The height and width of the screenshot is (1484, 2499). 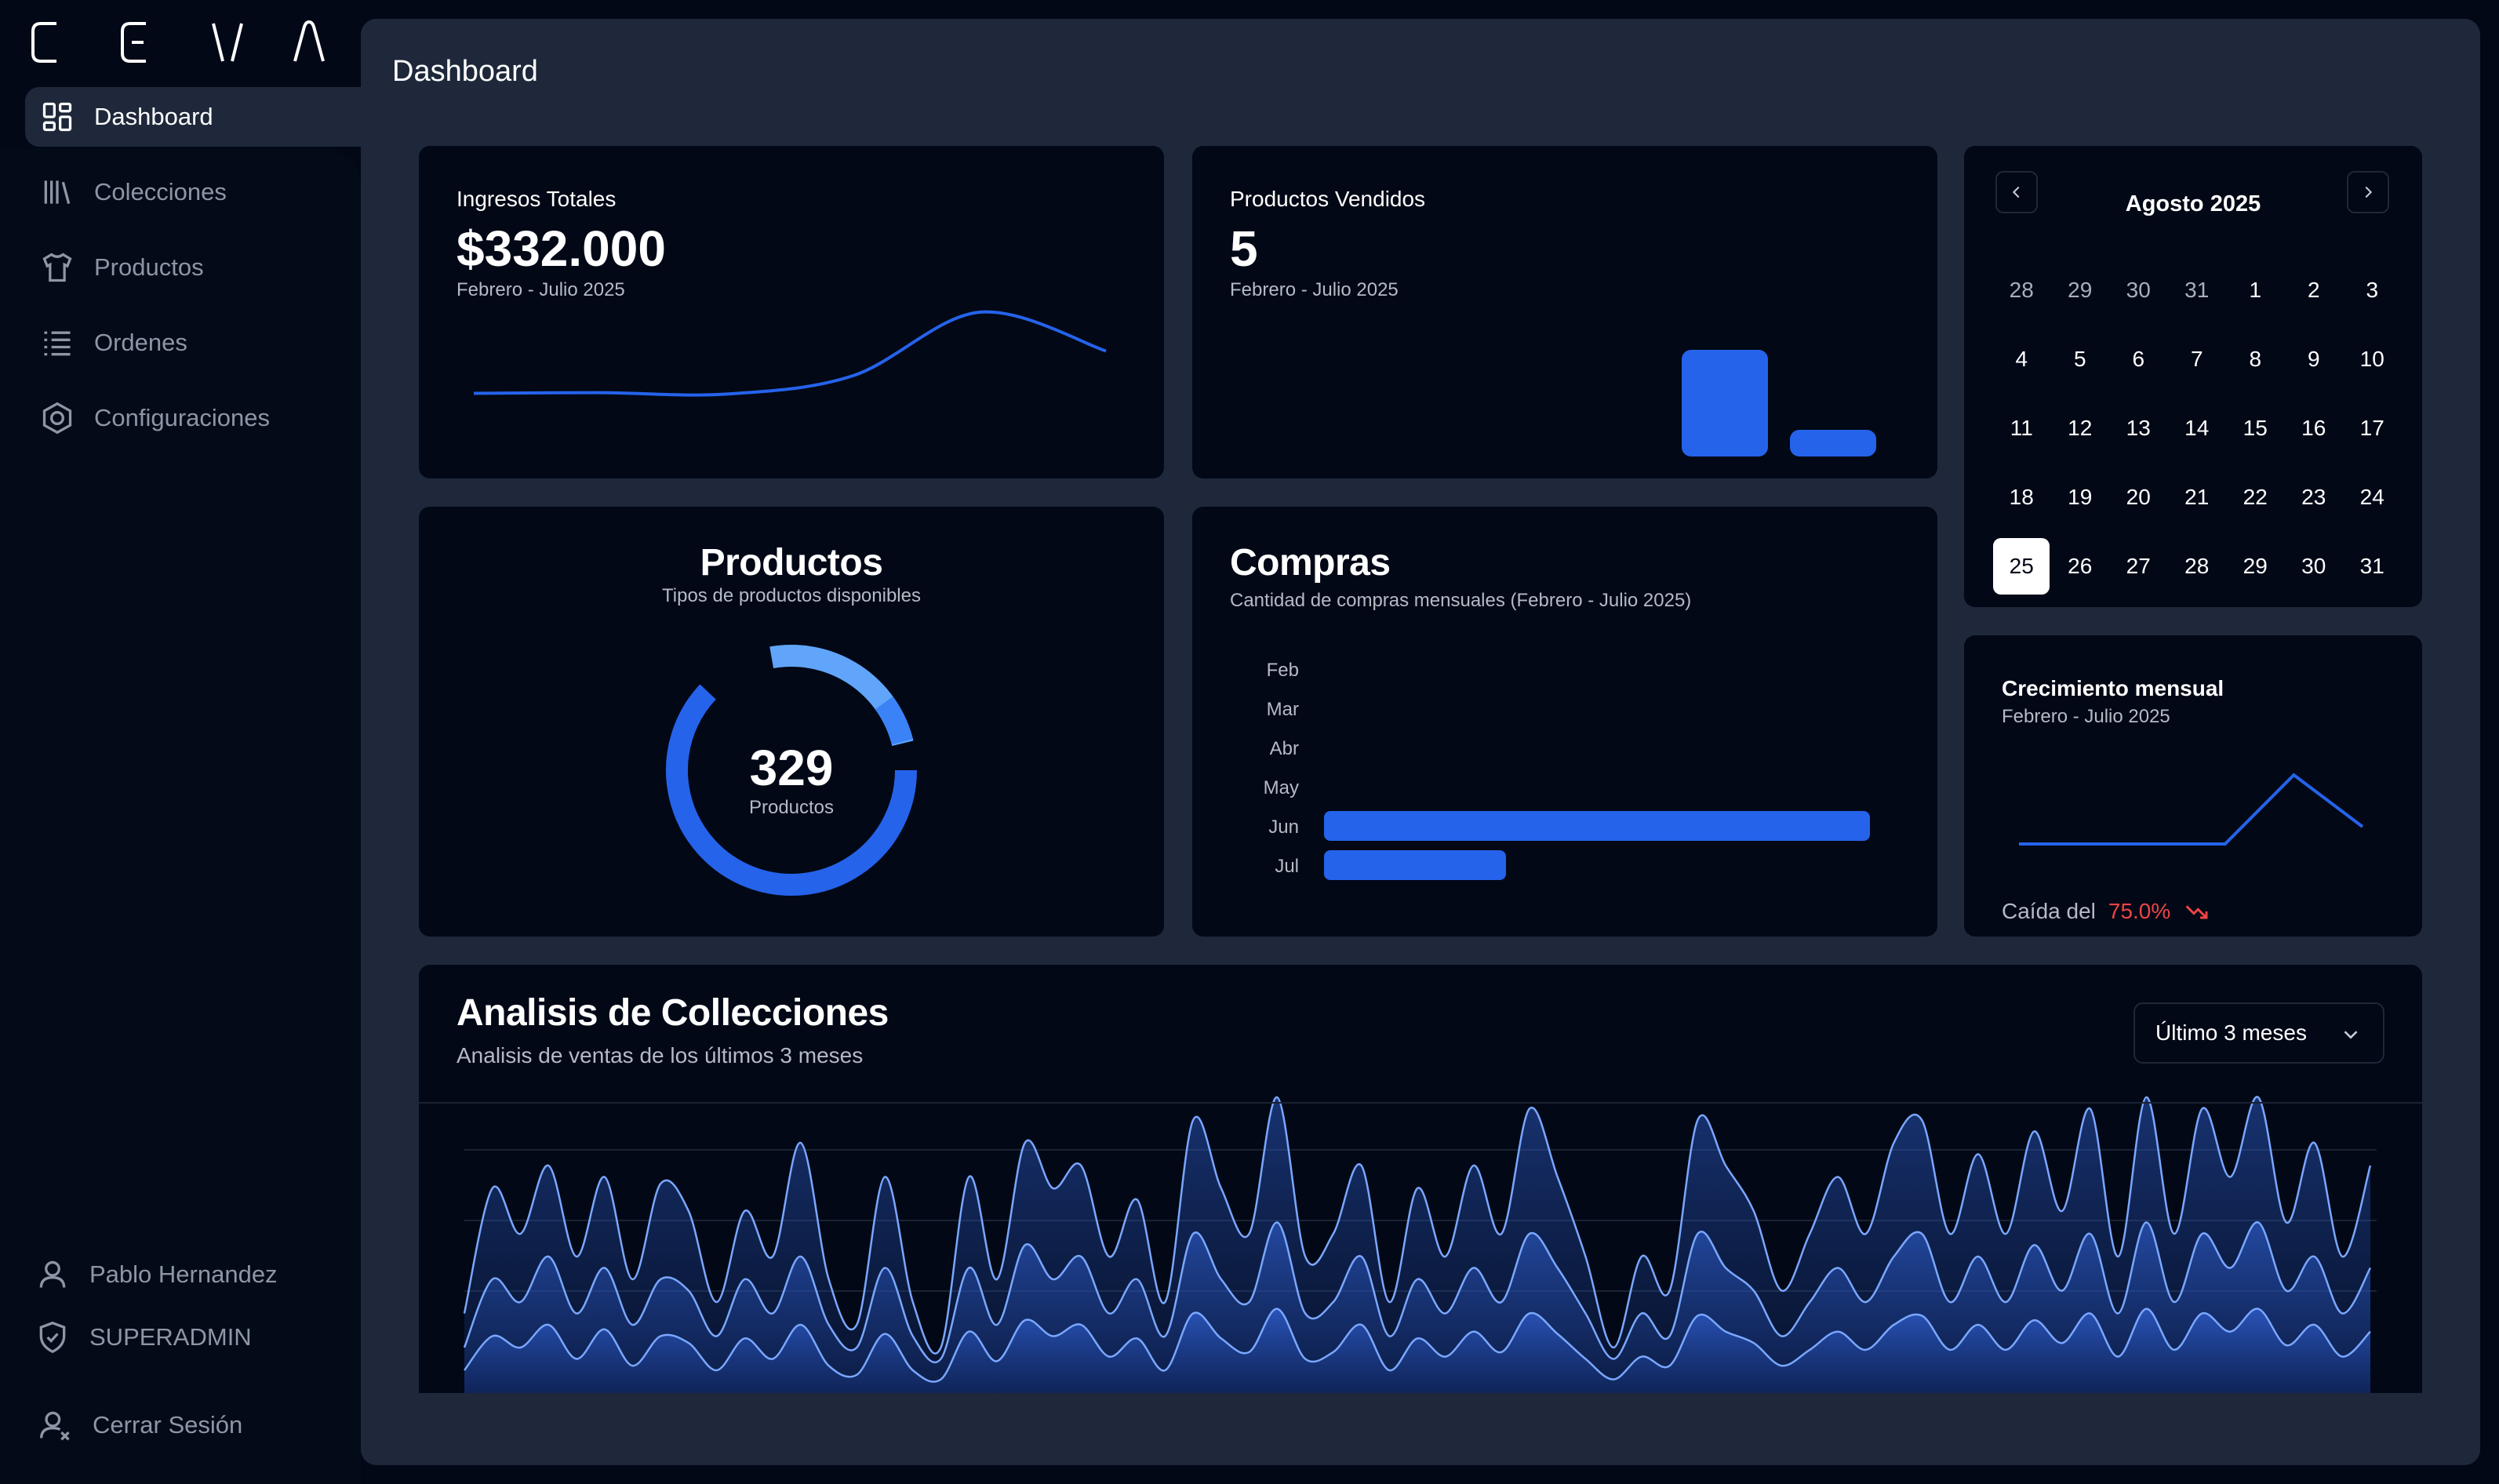 What do you see at coordinates (2021, 566) in the screenshot?
I see `calendar-day-selected: 25` at bounding box center [2021, 566].